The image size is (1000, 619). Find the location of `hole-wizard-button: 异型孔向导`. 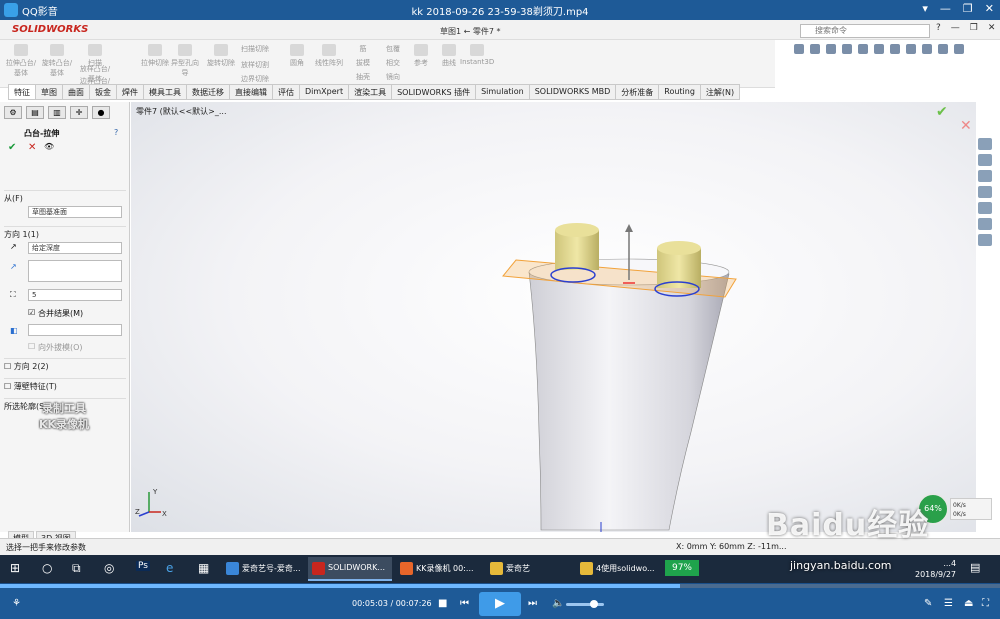

hole-wizard-button: 异型孔向导 is located at coordinates (185, 61).